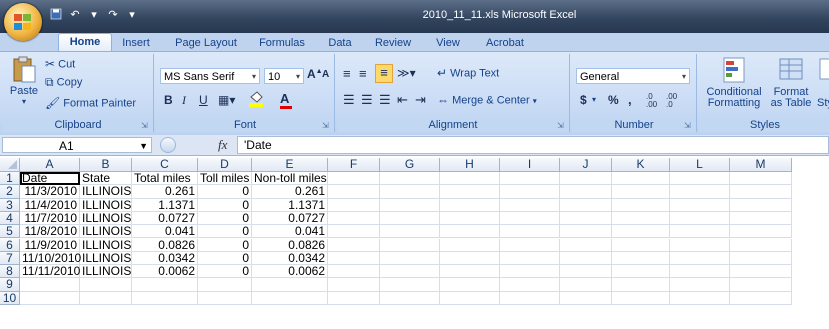 Image resolution: width=829 pixels, height=329 pixels. Describe the element at coordinates (633, 76) in the screenshot. I see `number-format-select: General ▾` at that location.